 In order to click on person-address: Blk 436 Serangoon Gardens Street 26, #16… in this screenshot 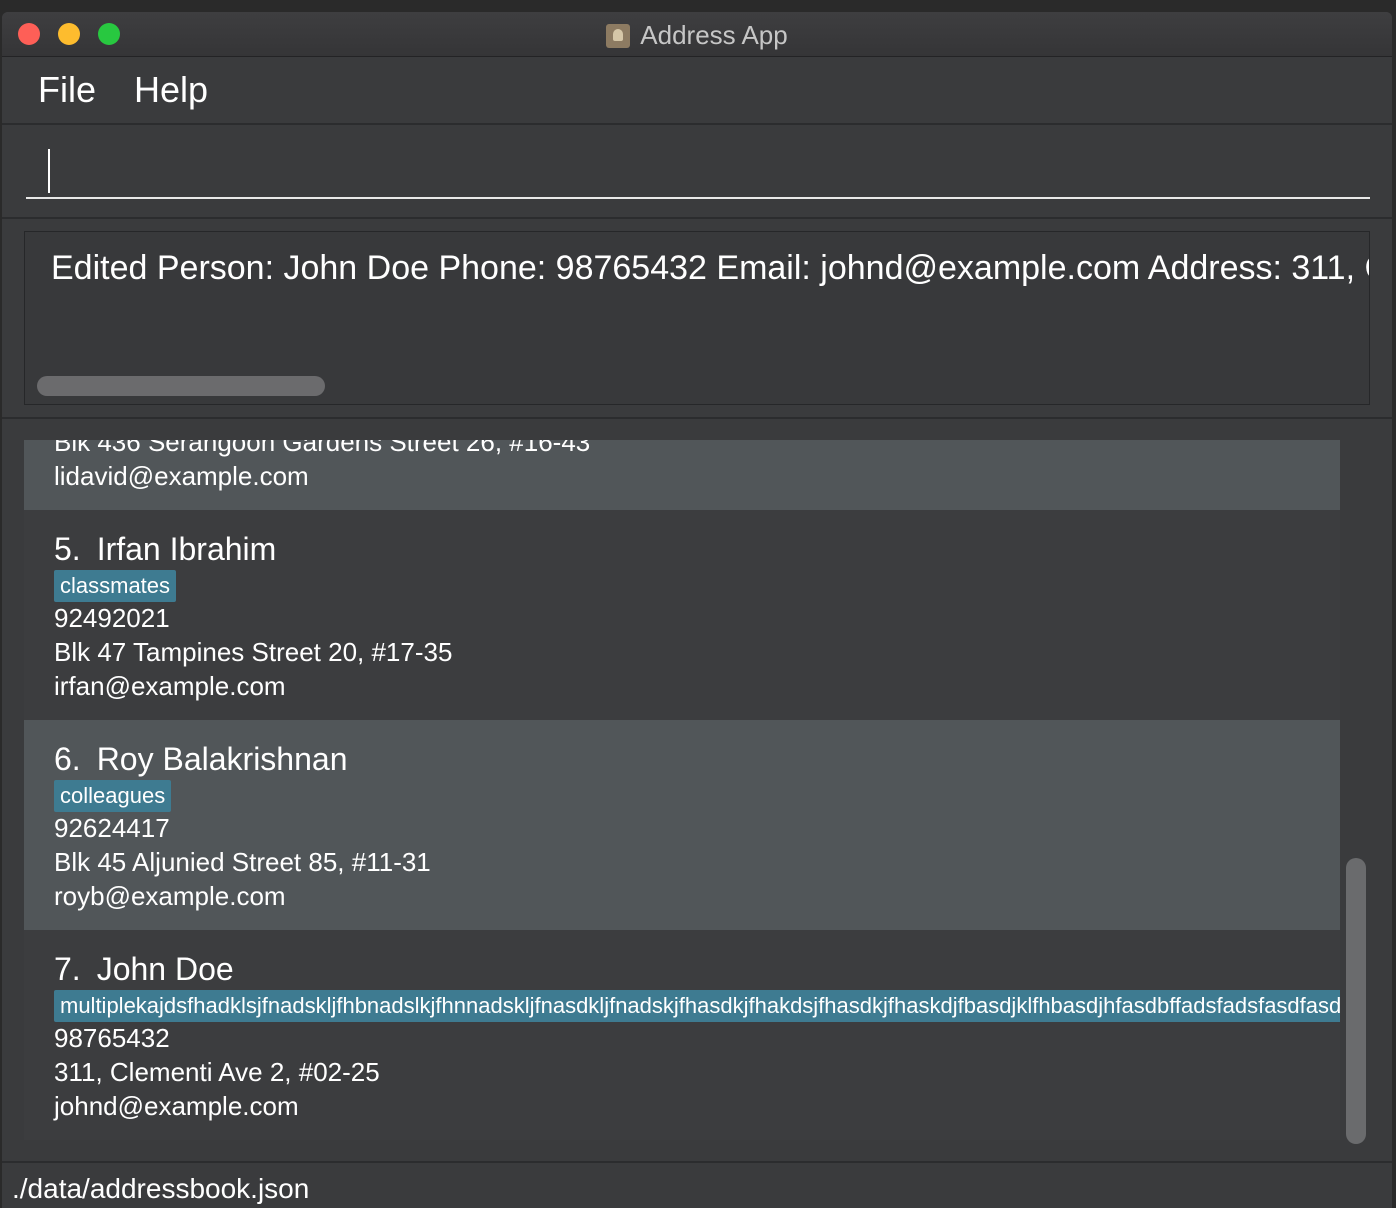, I will do `click(322, 448)`.